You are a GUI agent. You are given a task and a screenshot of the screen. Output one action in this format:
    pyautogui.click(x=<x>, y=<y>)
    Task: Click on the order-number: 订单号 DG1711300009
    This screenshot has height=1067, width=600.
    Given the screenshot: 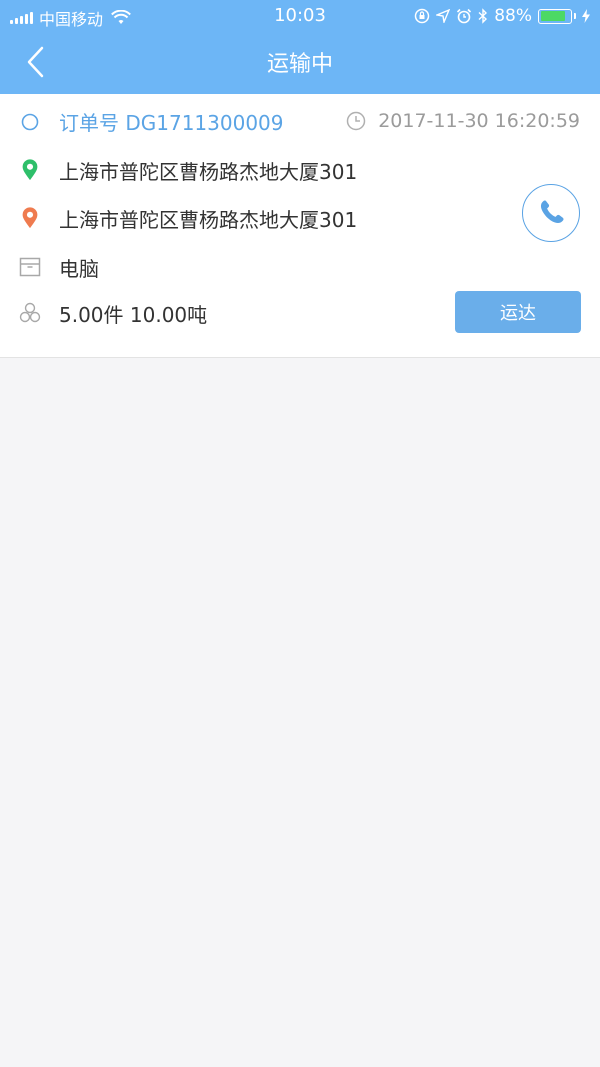 What is the action you would take?
    pyautogui.click(x=171, y=122)
    